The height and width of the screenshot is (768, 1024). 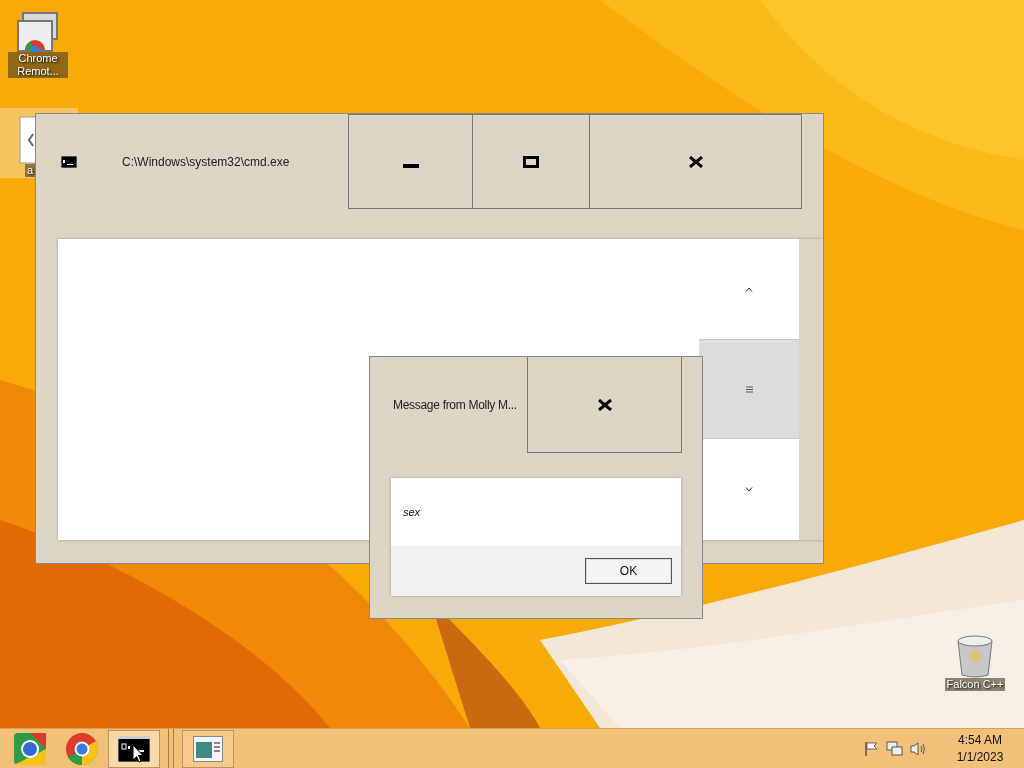 I want to click on taskbar-button, so click(x=134, y=748).